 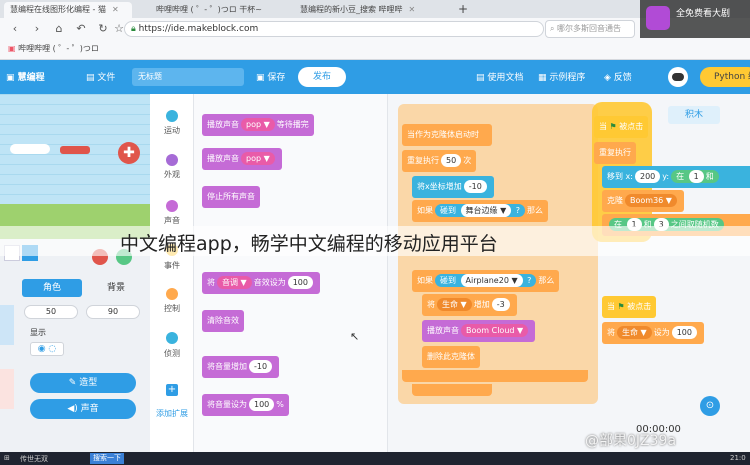 What do you see at coordinates (647, 176) in the screenshot?
I see `x-input: 200` at bounding box center [647, 176].